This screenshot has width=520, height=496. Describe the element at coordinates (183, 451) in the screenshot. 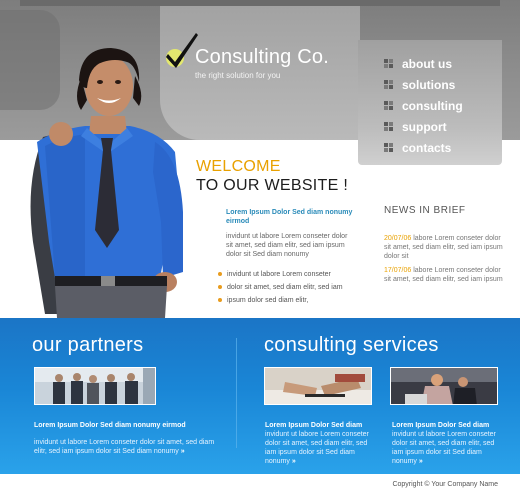

I see `partners-more-link: »` at that location.